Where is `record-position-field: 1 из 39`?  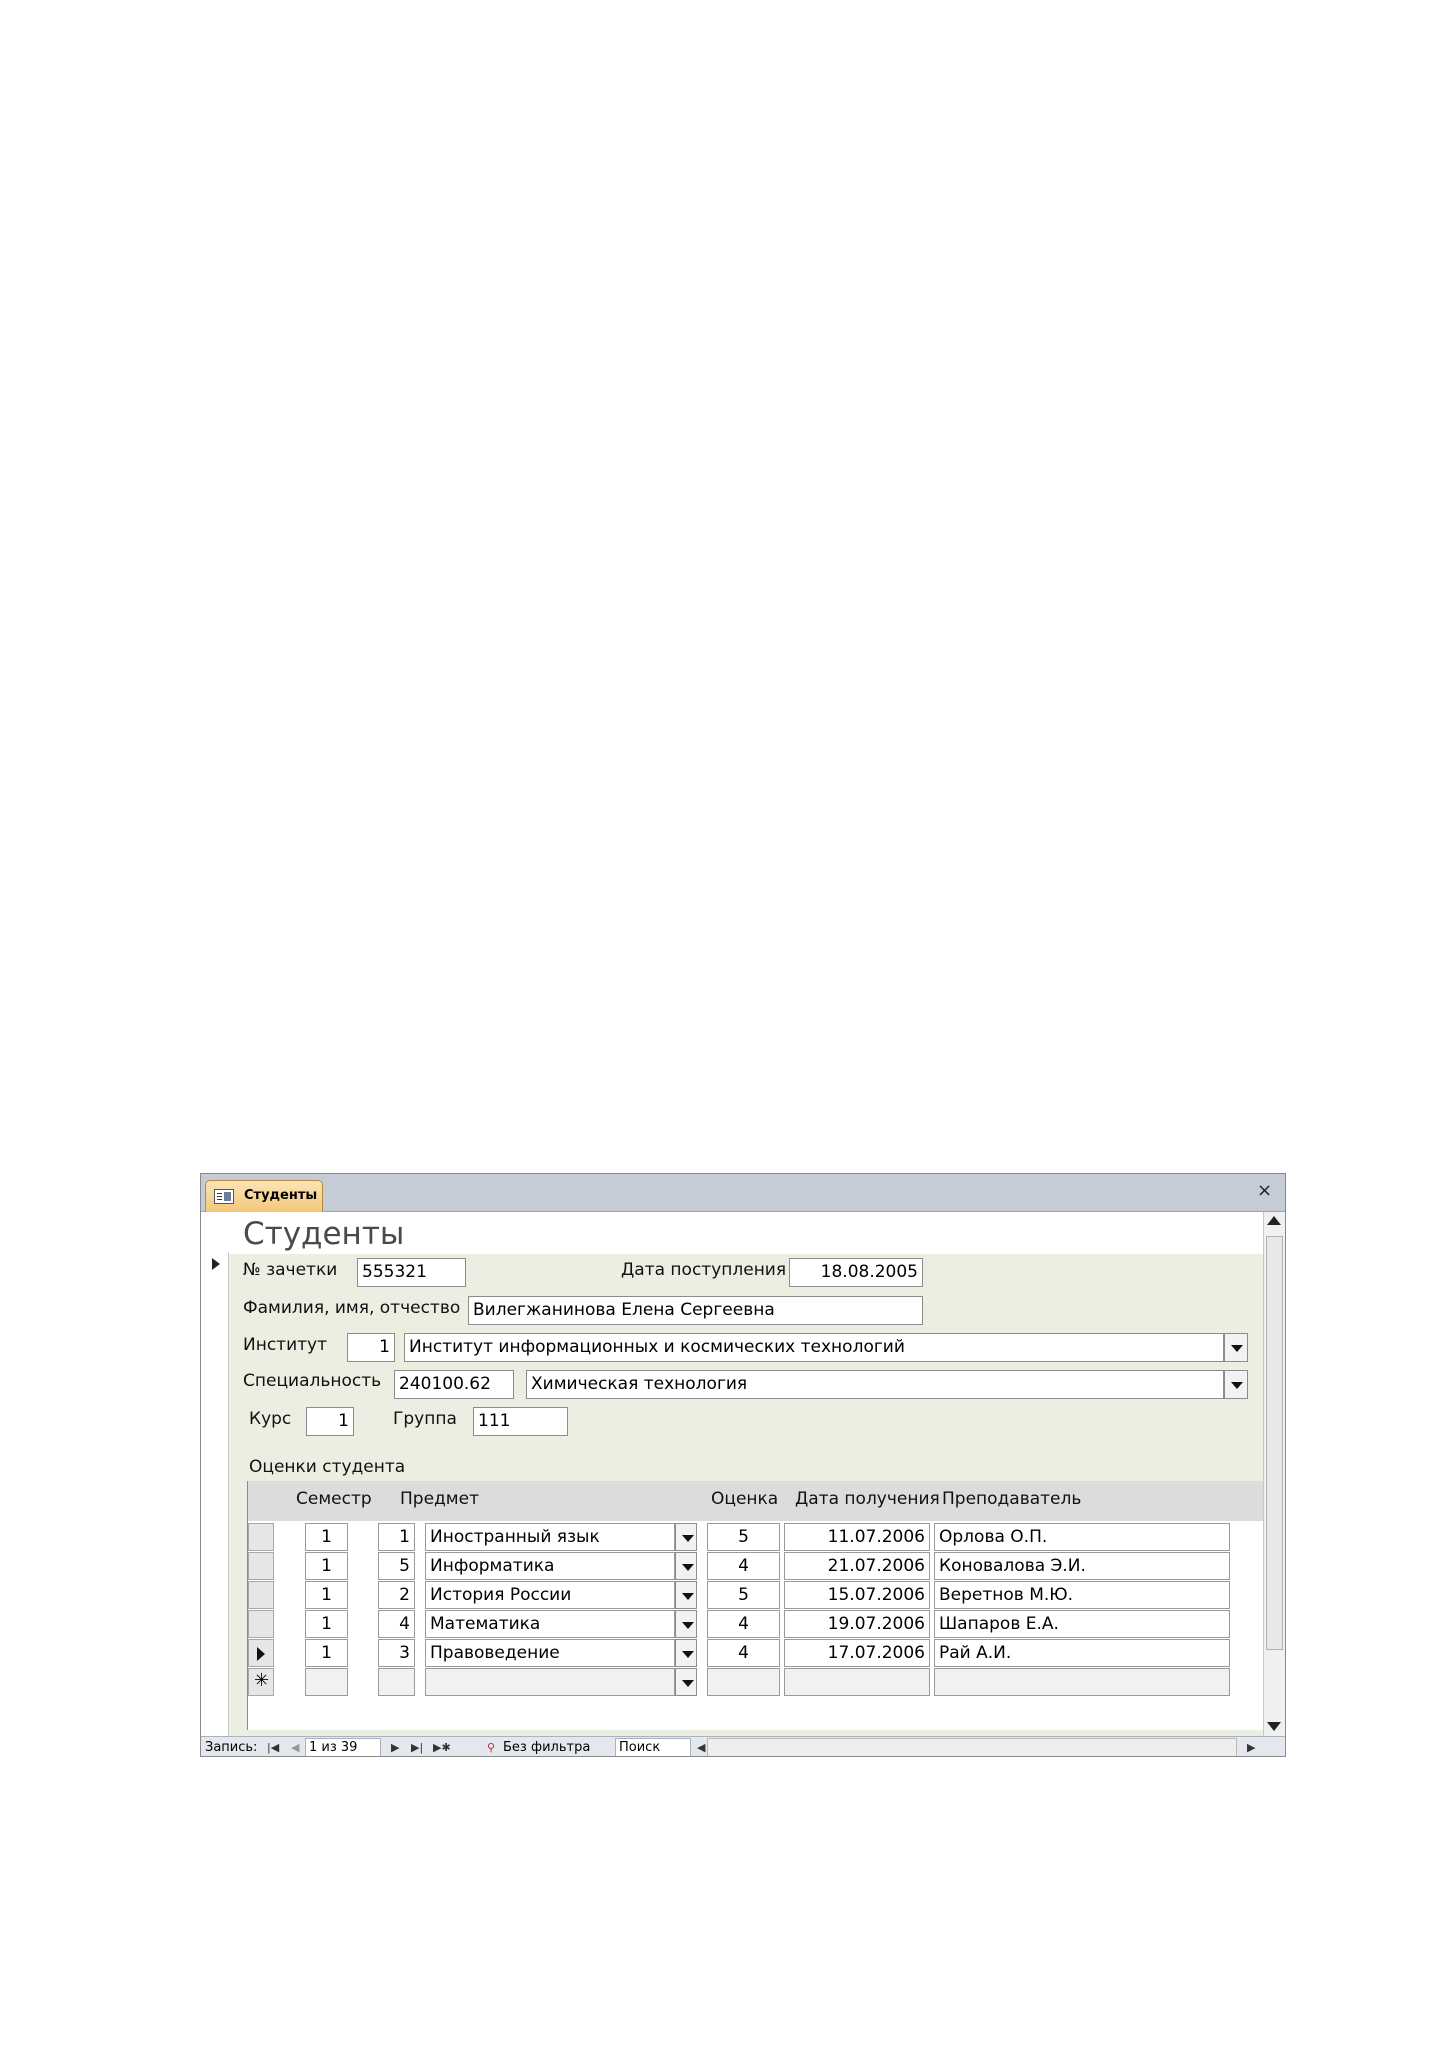
record-position-field: 1 из 39 is located at coordinates (343, 1747).